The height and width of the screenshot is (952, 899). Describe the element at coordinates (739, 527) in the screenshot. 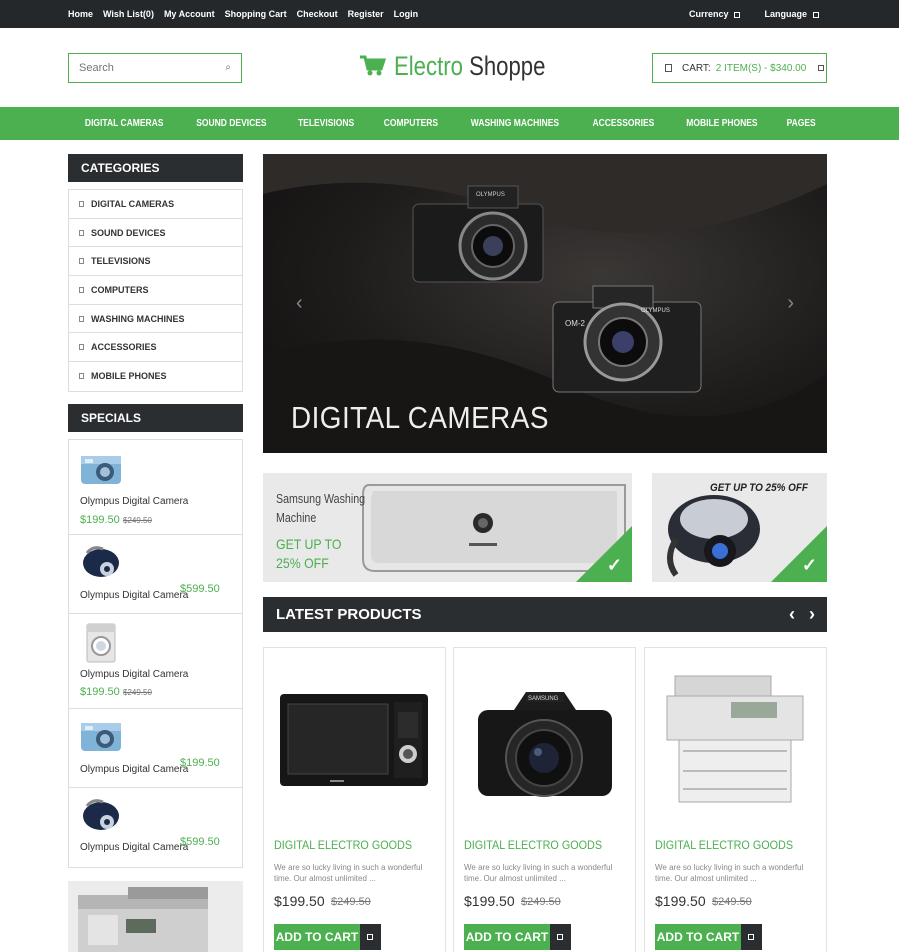

I see `vacuum-banner: GET UP TO 25% OFF ✓` at that location.